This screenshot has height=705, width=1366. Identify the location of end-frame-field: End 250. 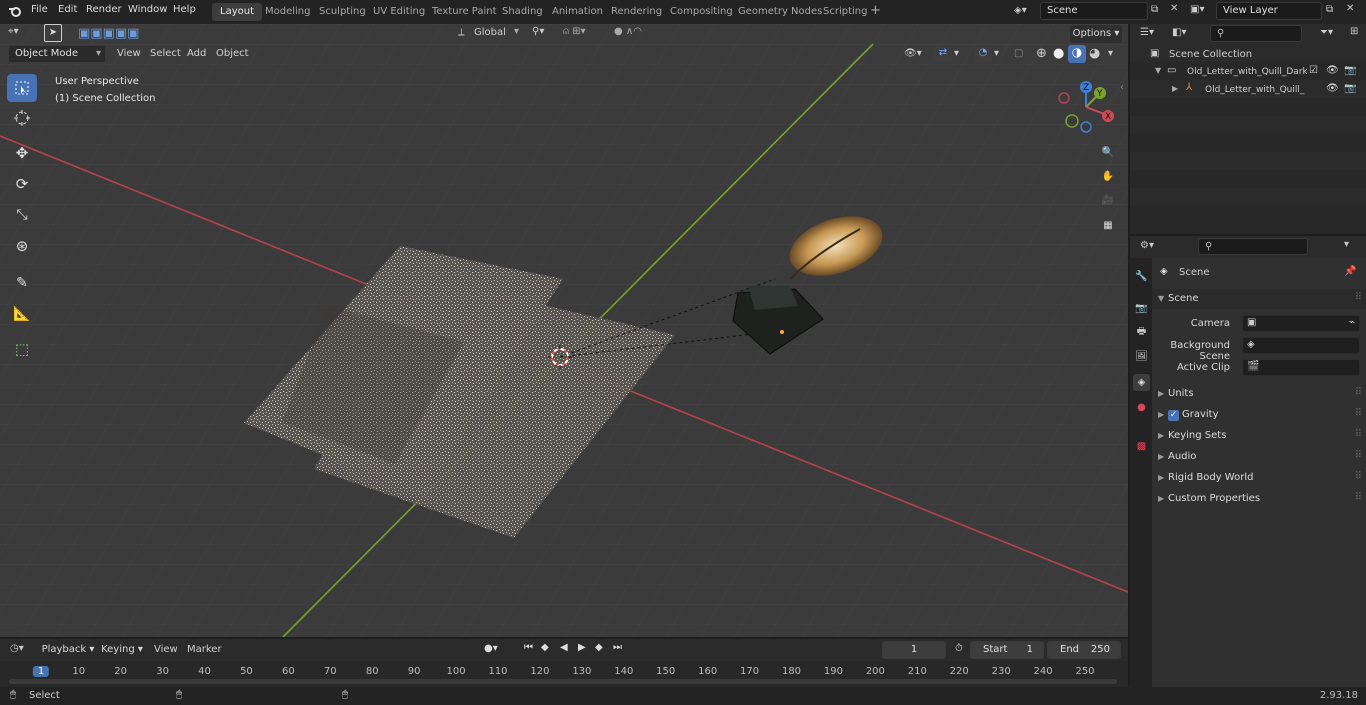
(1084, 650).